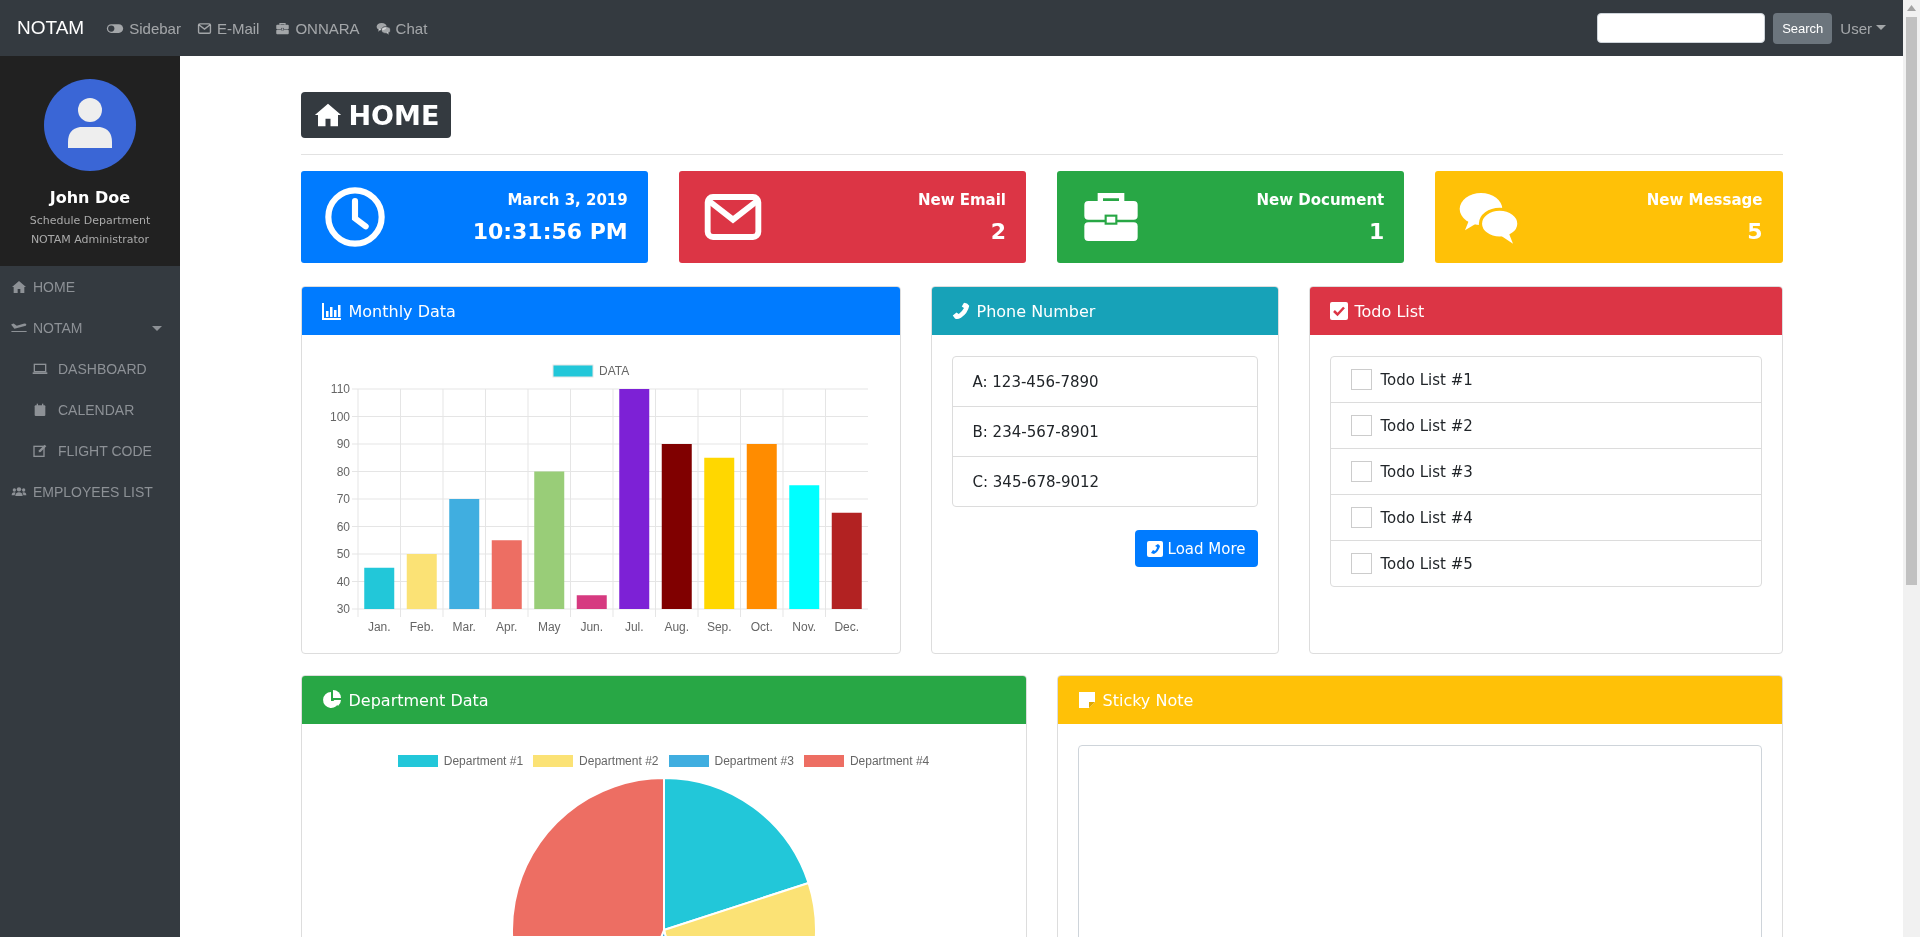  Describe the element at coordinates (613, 371) in the screenshot. I see `legend-label: DATA` at that location.